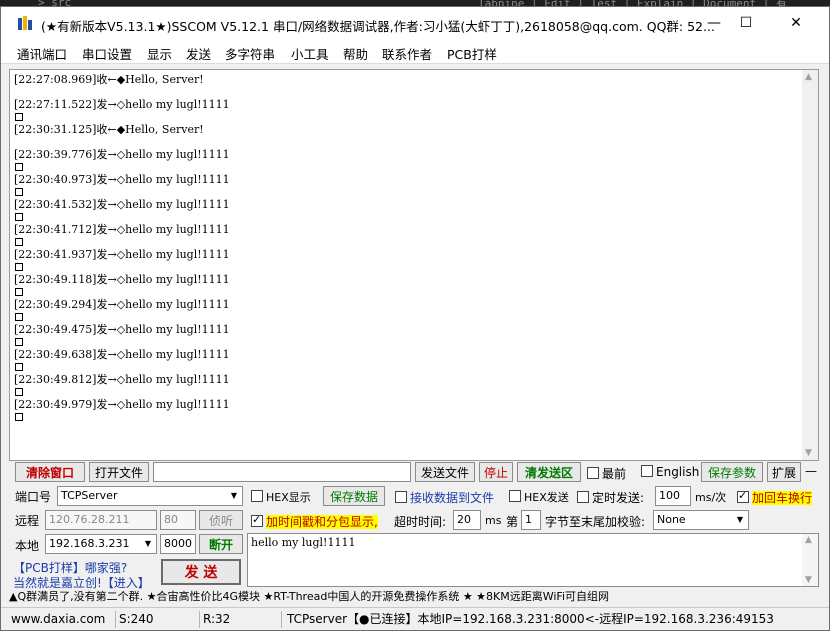  I want to click on status-website: www.daxia.com, so click(61, 619).